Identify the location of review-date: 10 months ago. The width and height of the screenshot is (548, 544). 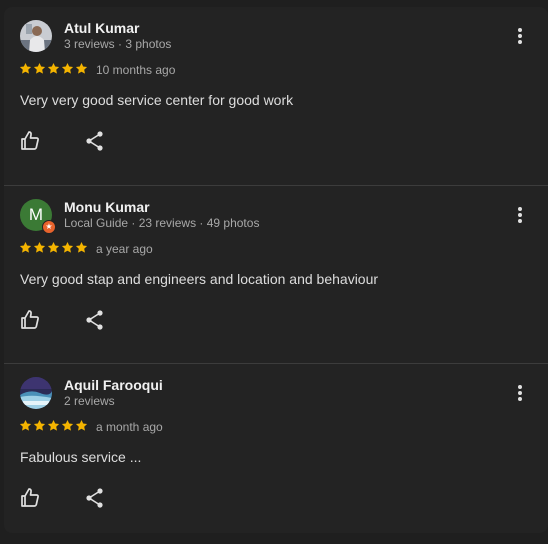
(136, 70).